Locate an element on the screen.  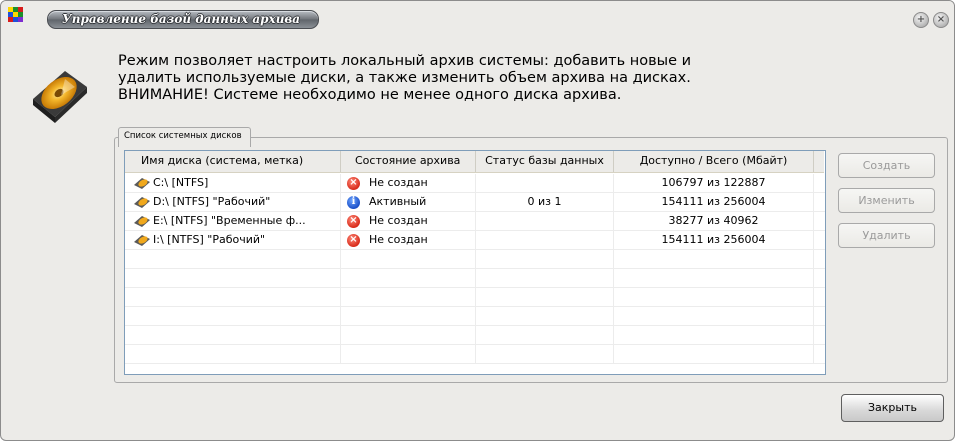
disk-name: D:\ [NTFS] "Рабочий" is located at coordinates (212, 201).